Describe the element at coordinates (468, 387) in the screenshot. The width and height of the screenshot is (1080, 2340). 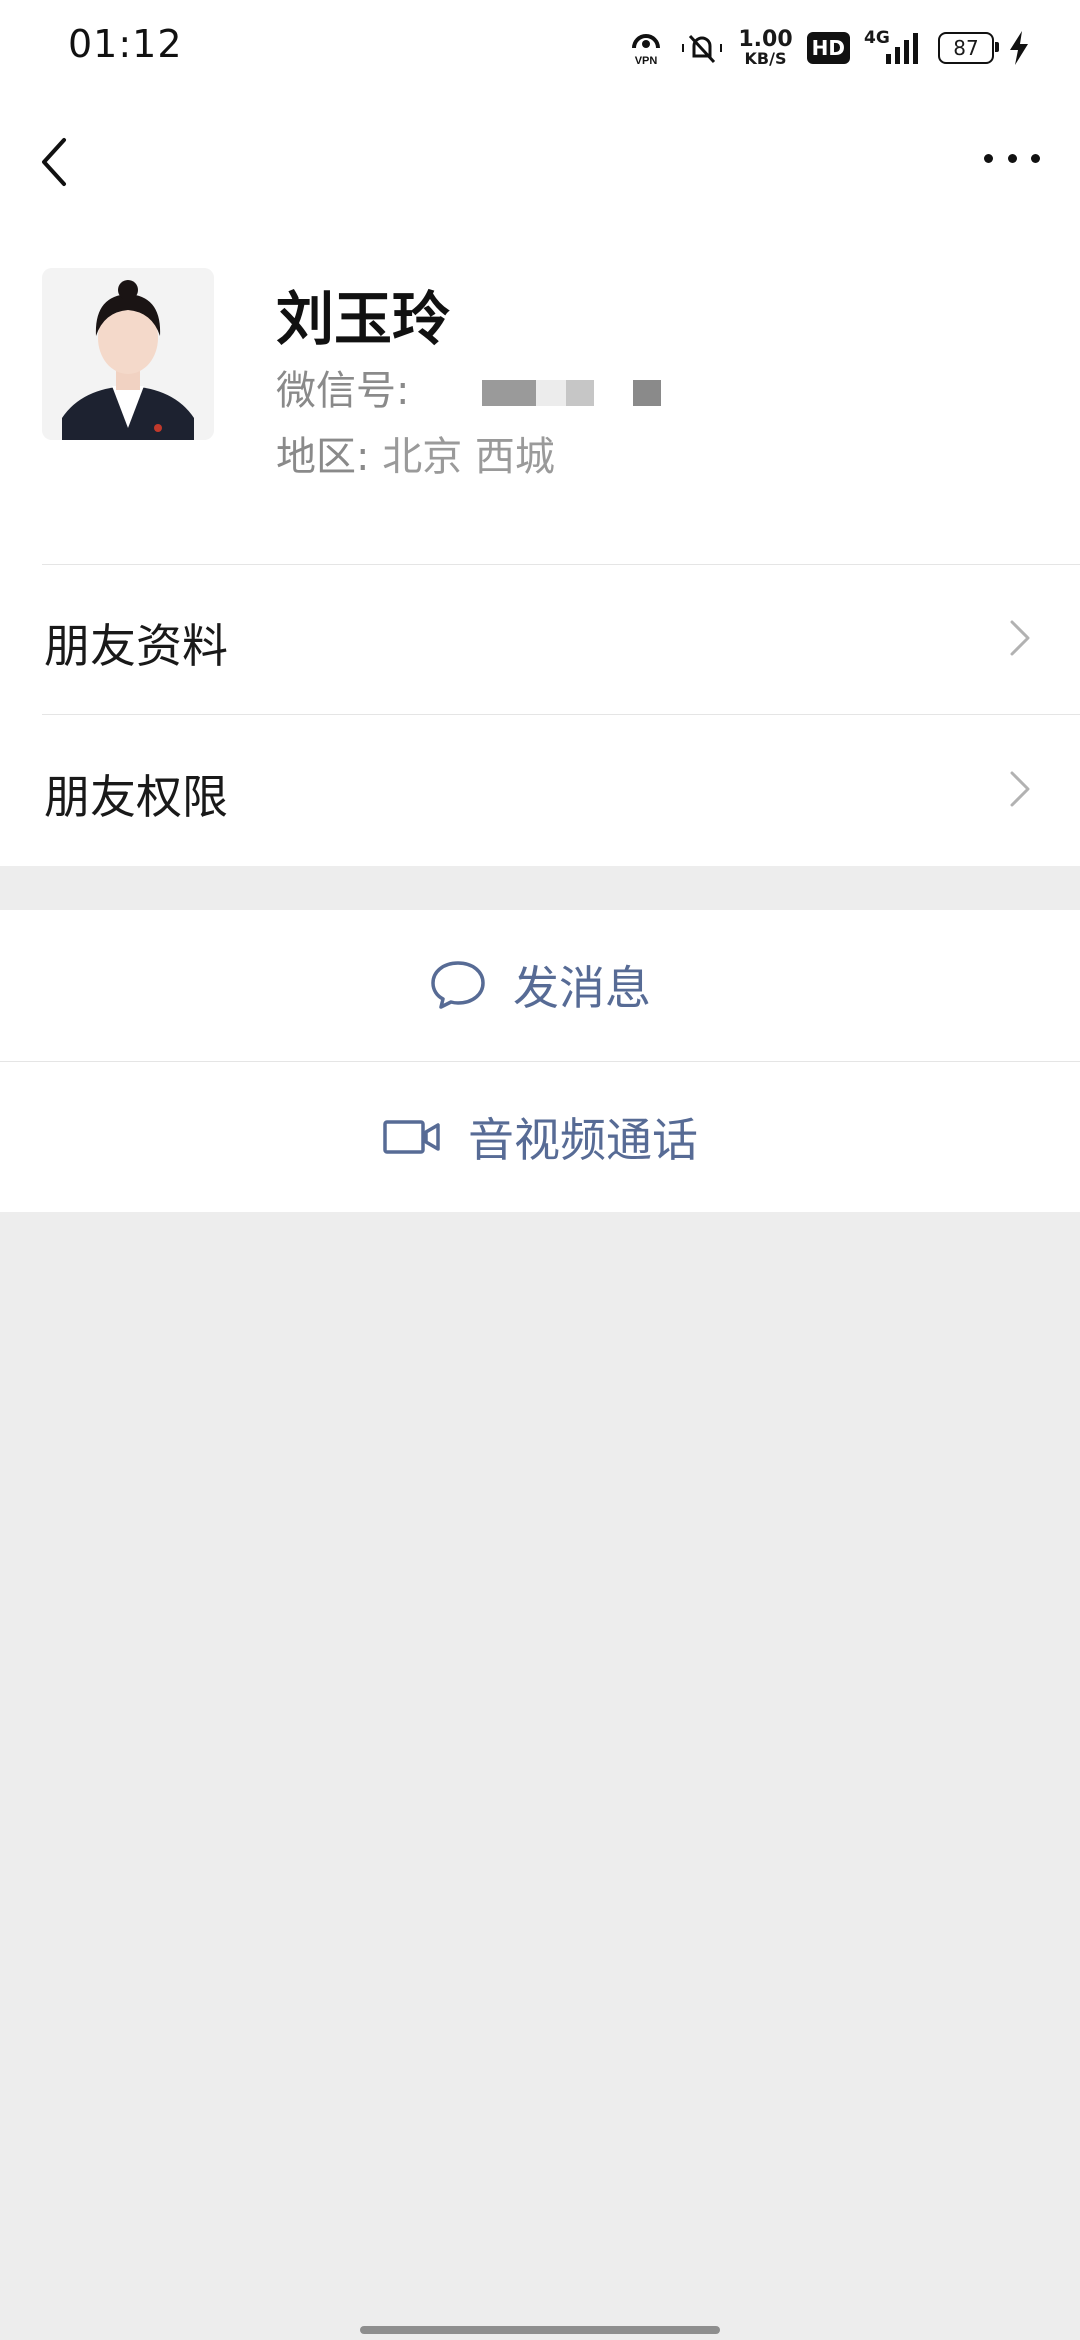
I see `wechat-id: 微信号:` at that location.